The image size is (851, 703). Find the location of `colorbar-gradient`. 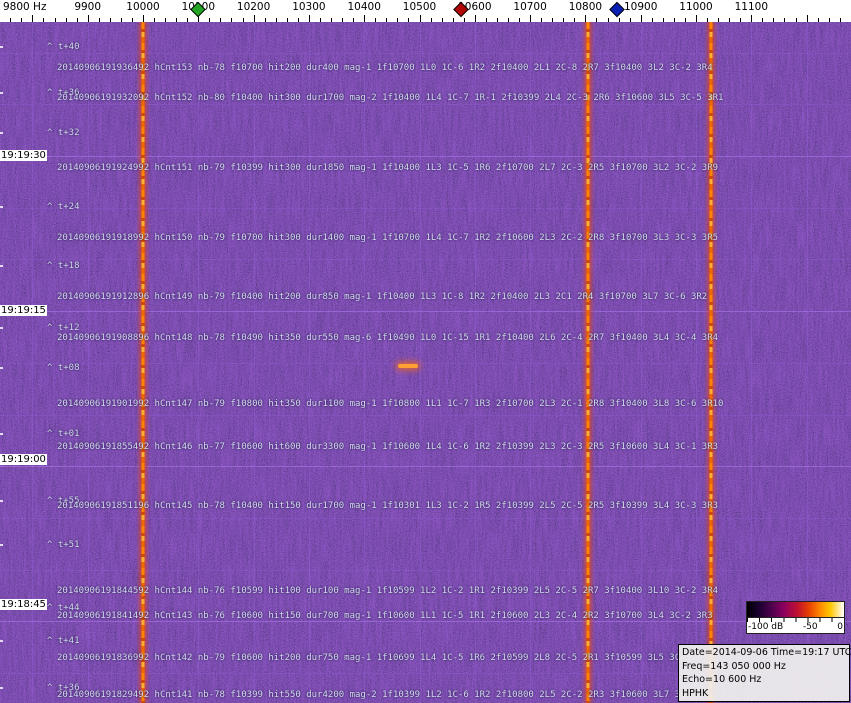

colorbar-gradient is located at coordinates (795, 610).